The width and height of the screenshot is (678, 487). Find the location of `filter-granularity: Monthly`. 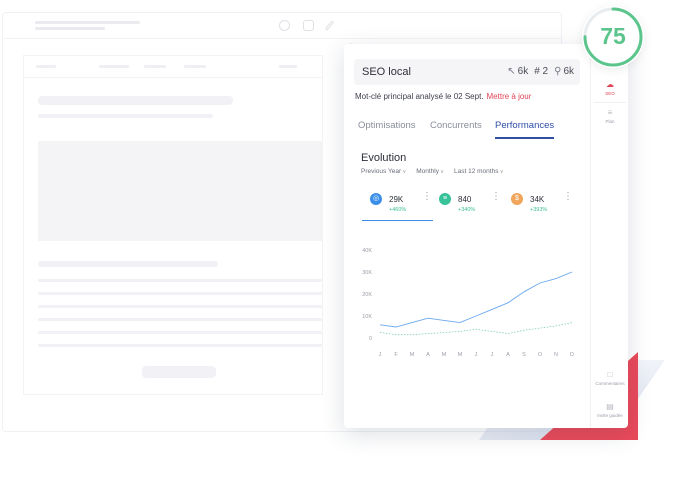

filter-granularity: Monthly is located at coordinates (430, 171).